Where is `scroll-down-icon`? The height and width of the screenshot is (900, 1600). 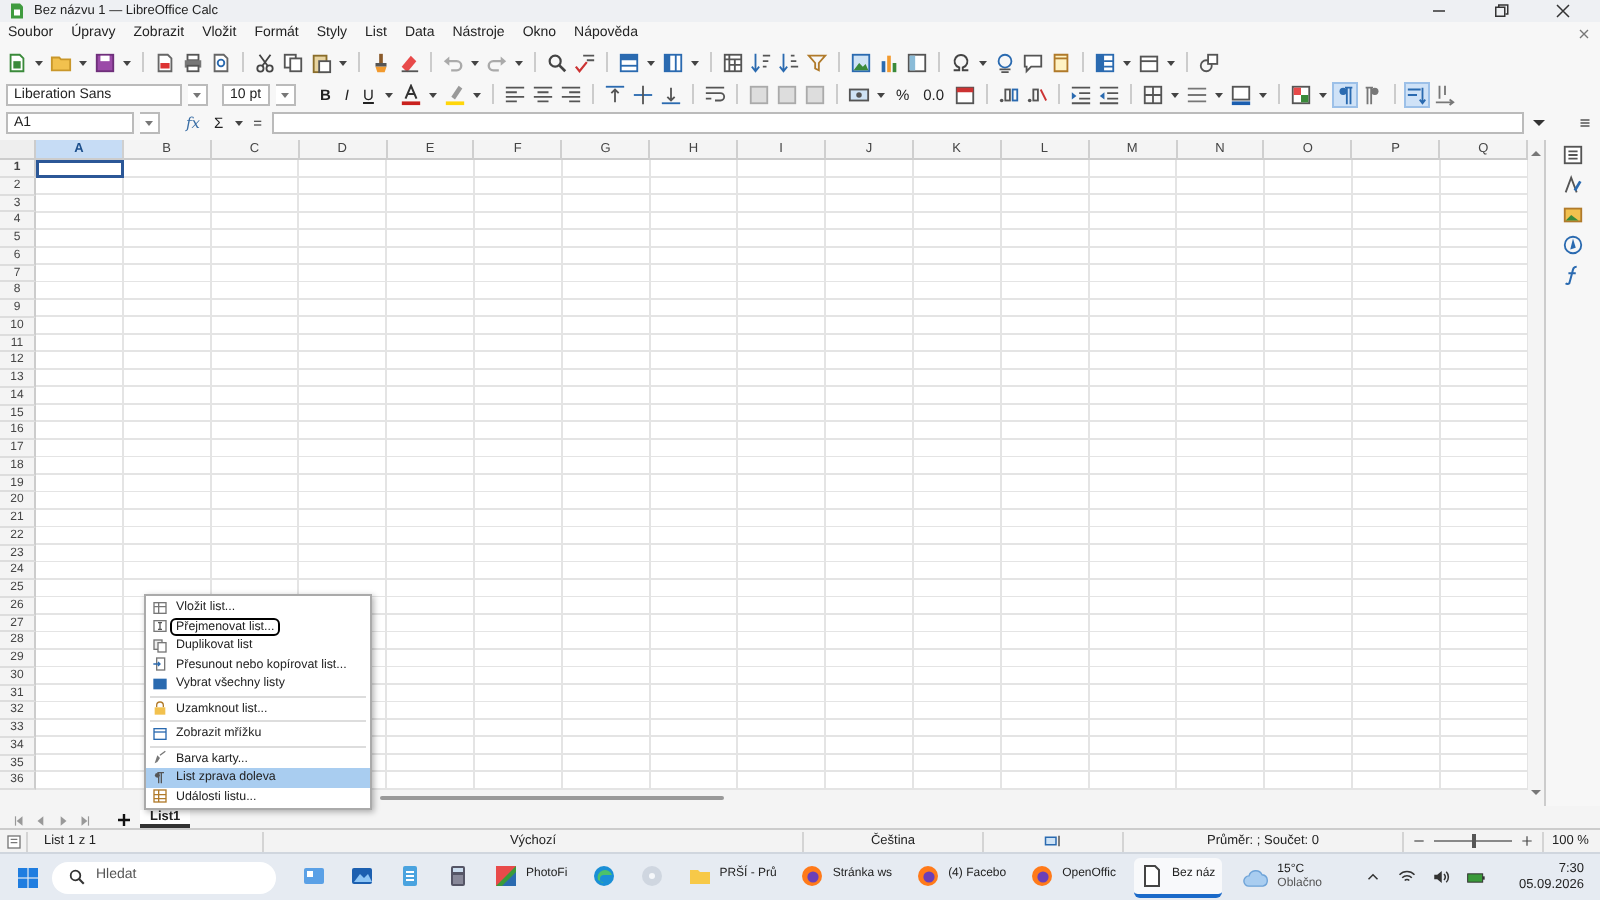
scroll-down-icon is located at coordinates (1536, 792).